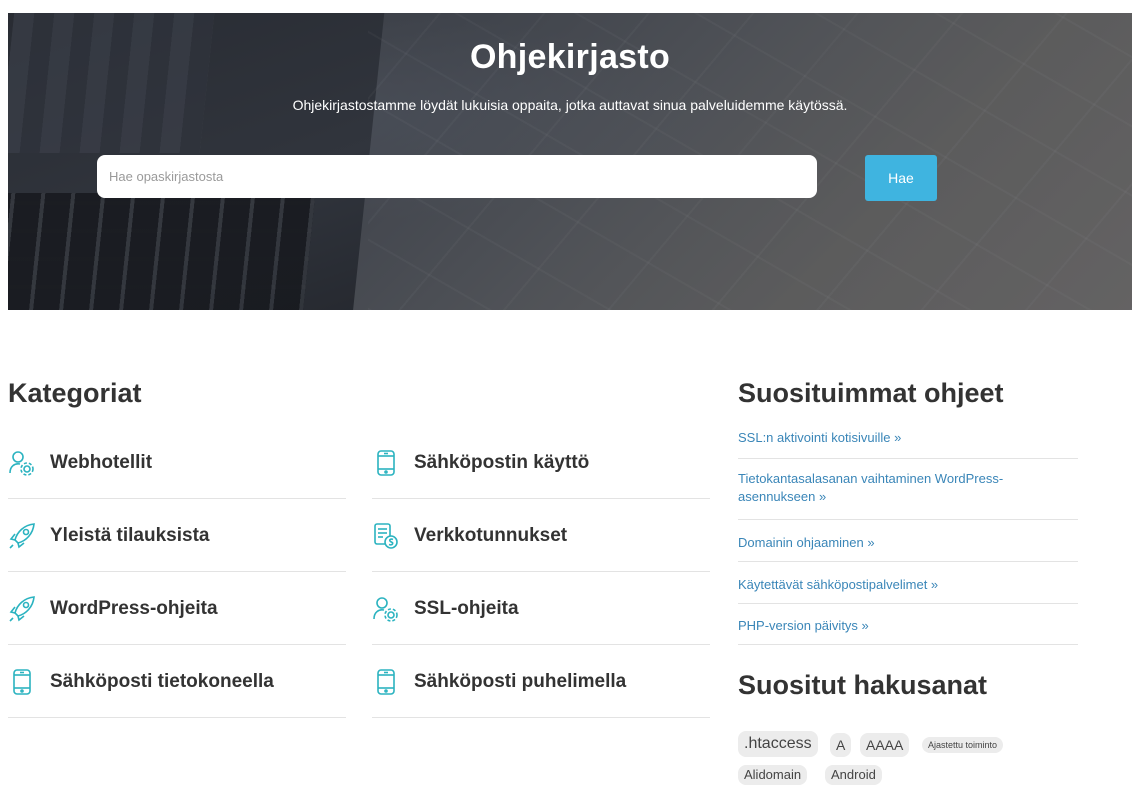  I want to click on tag-alidomain: Alidomain, so click(773, 775).